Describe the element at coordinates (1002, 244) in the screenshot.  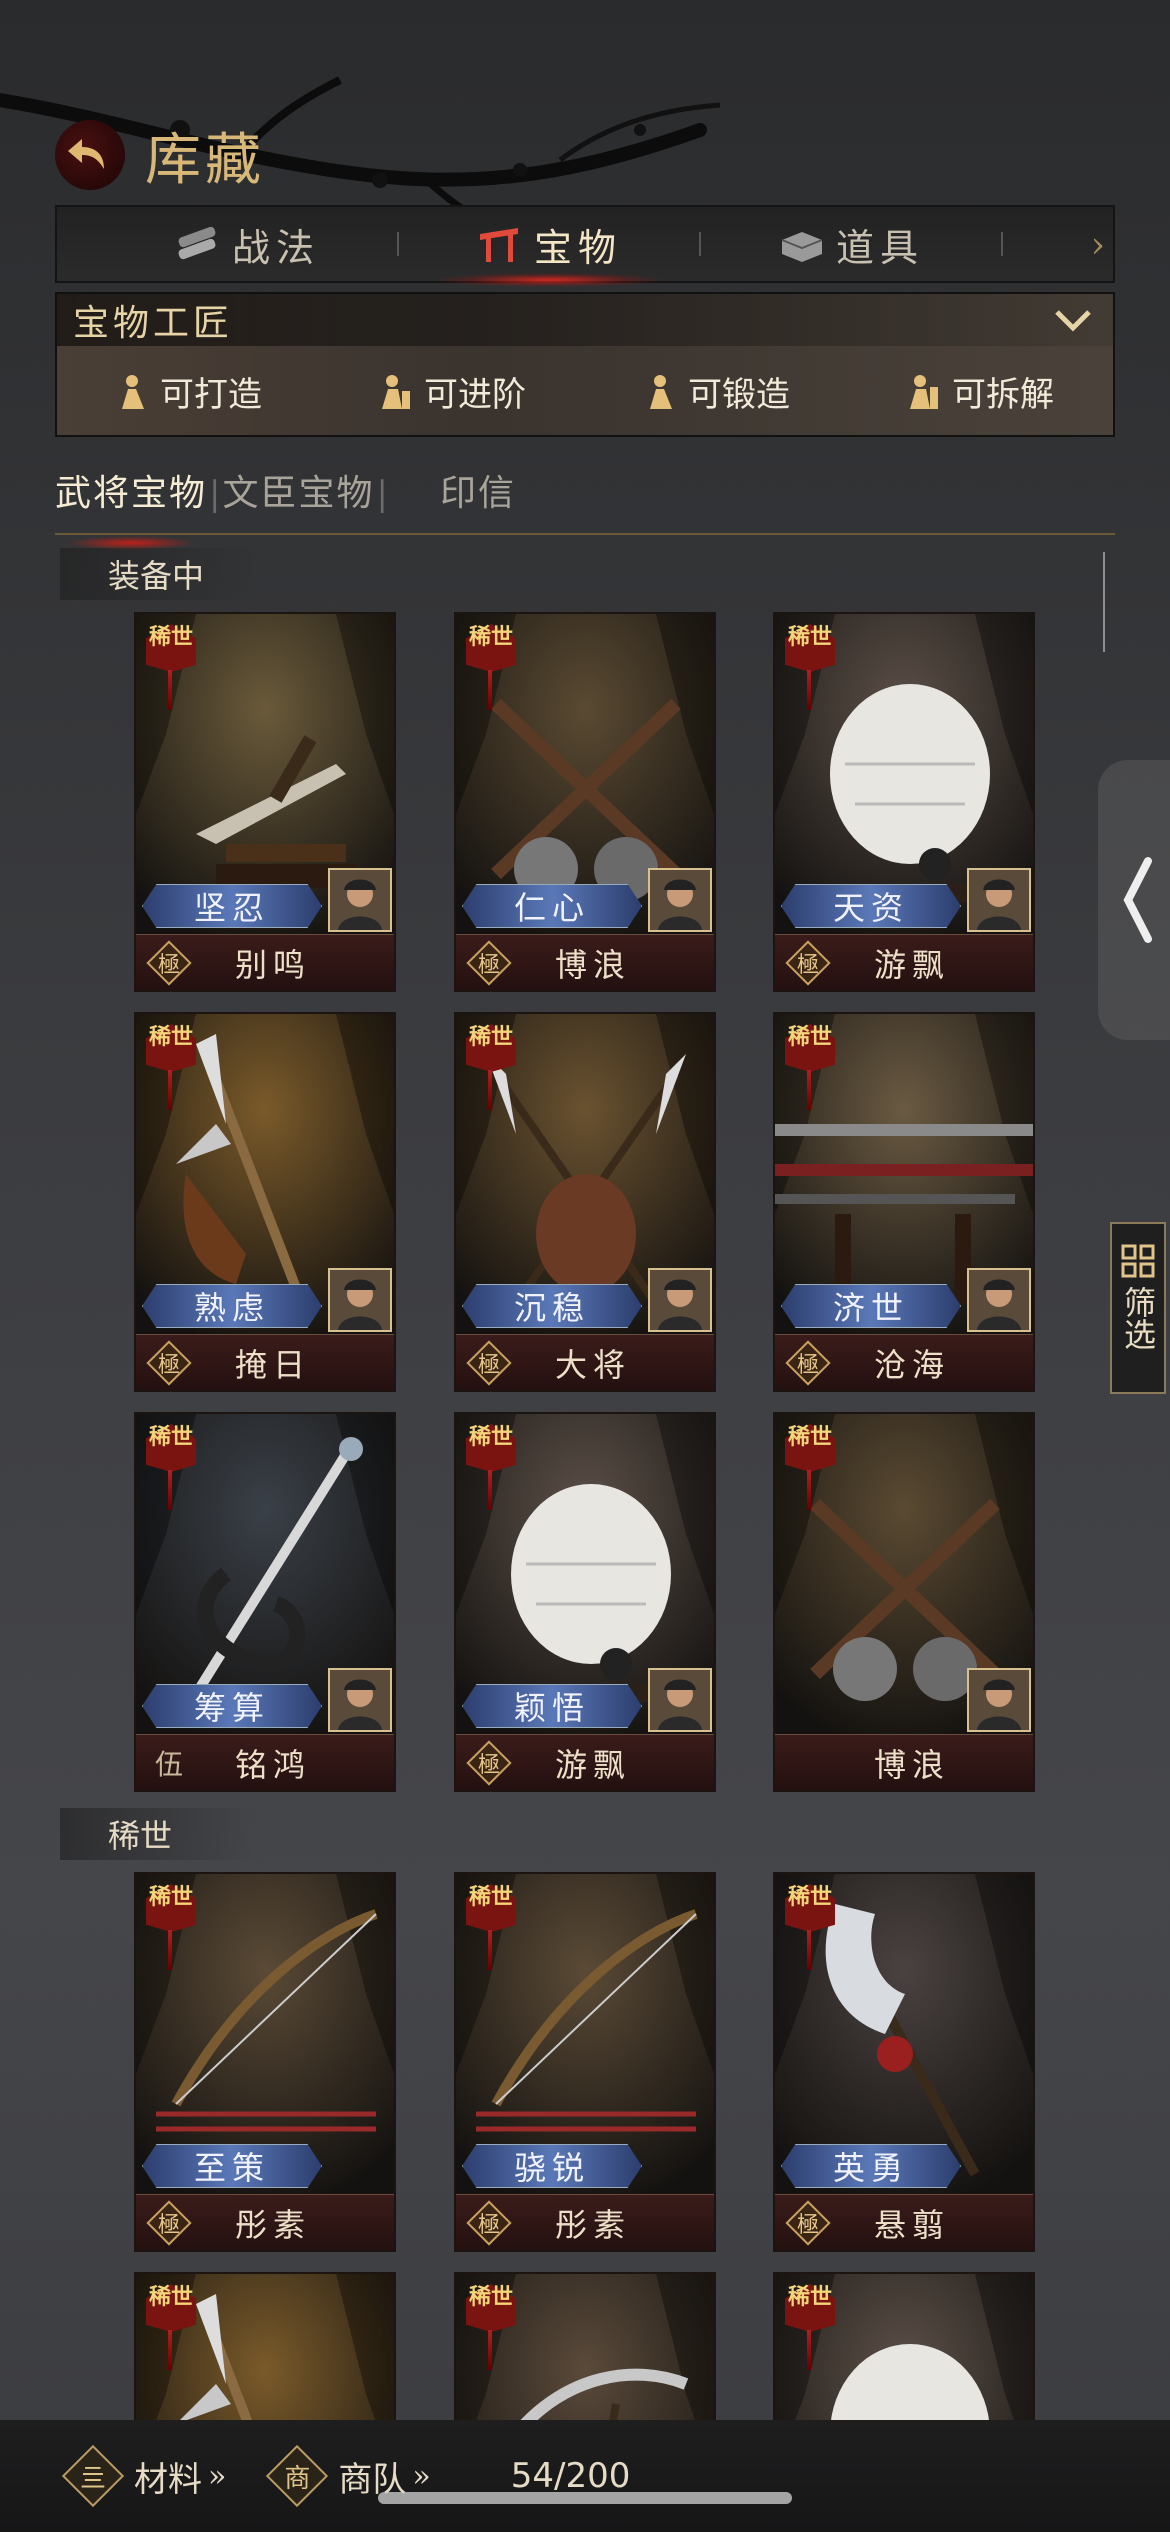
I see `tab-divider` at that location.